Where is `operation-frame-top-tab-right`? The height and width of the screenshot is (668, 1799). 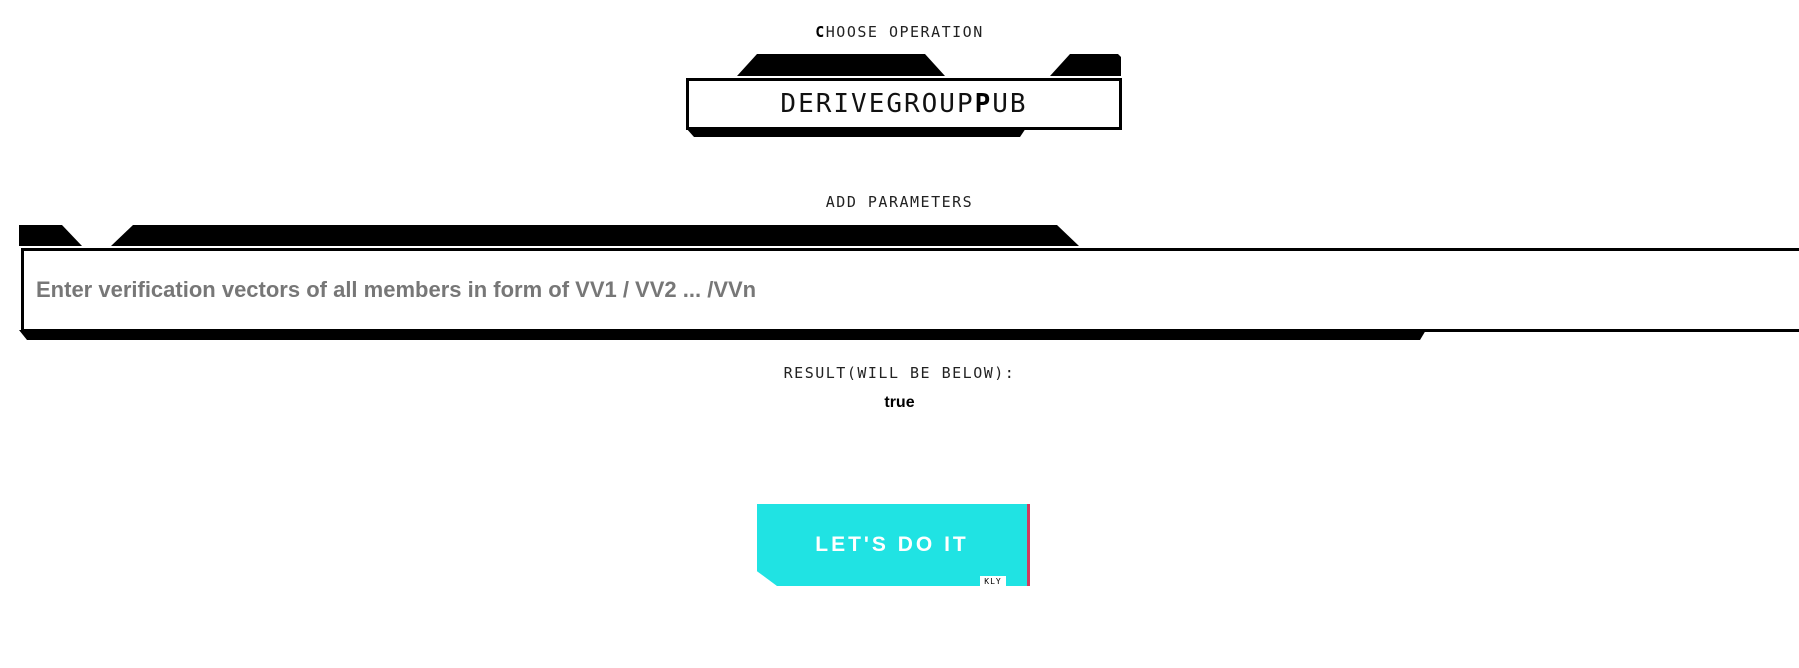
operation-frame-top-tab-right is located at coordinates (1085, 65).